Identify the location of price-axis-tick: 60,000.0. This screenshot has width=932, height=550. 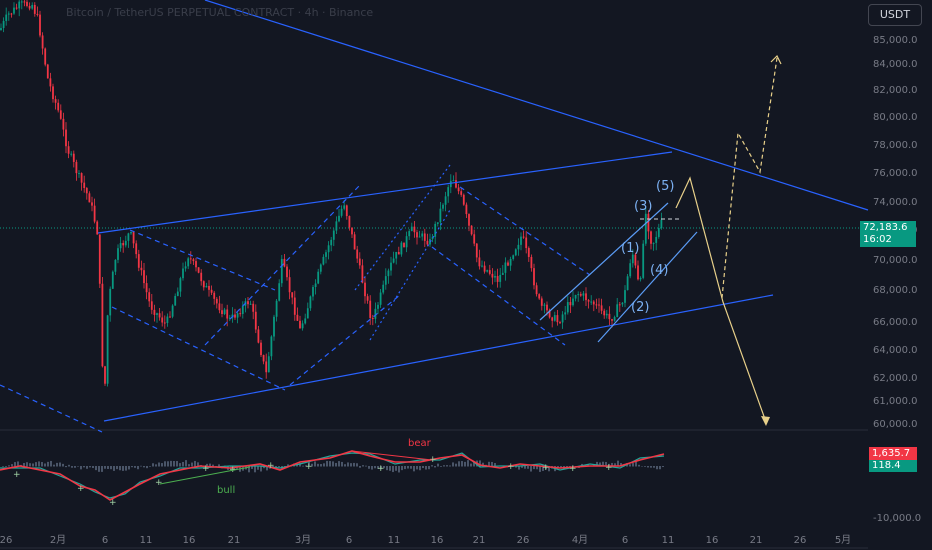
(895, 424).